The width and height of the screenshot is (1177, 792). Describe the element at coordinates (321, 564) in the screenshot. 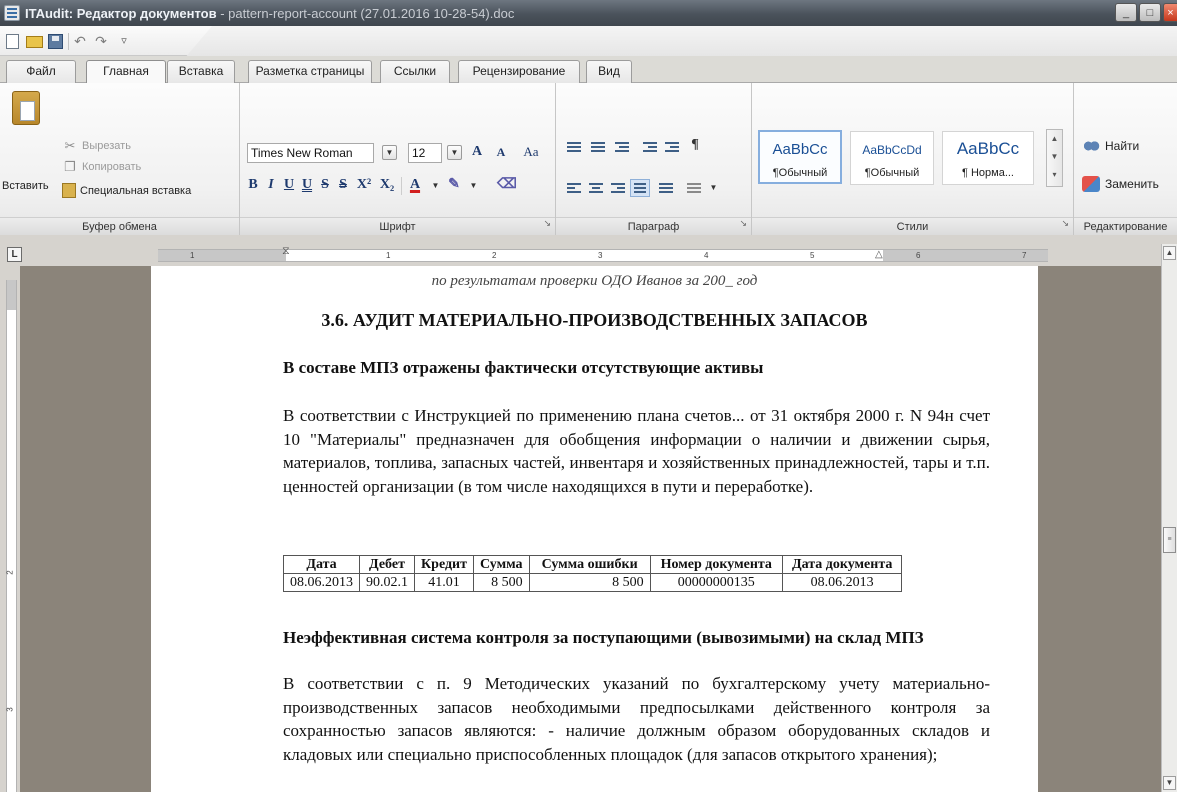

I see `table-header: Дата` at that location.